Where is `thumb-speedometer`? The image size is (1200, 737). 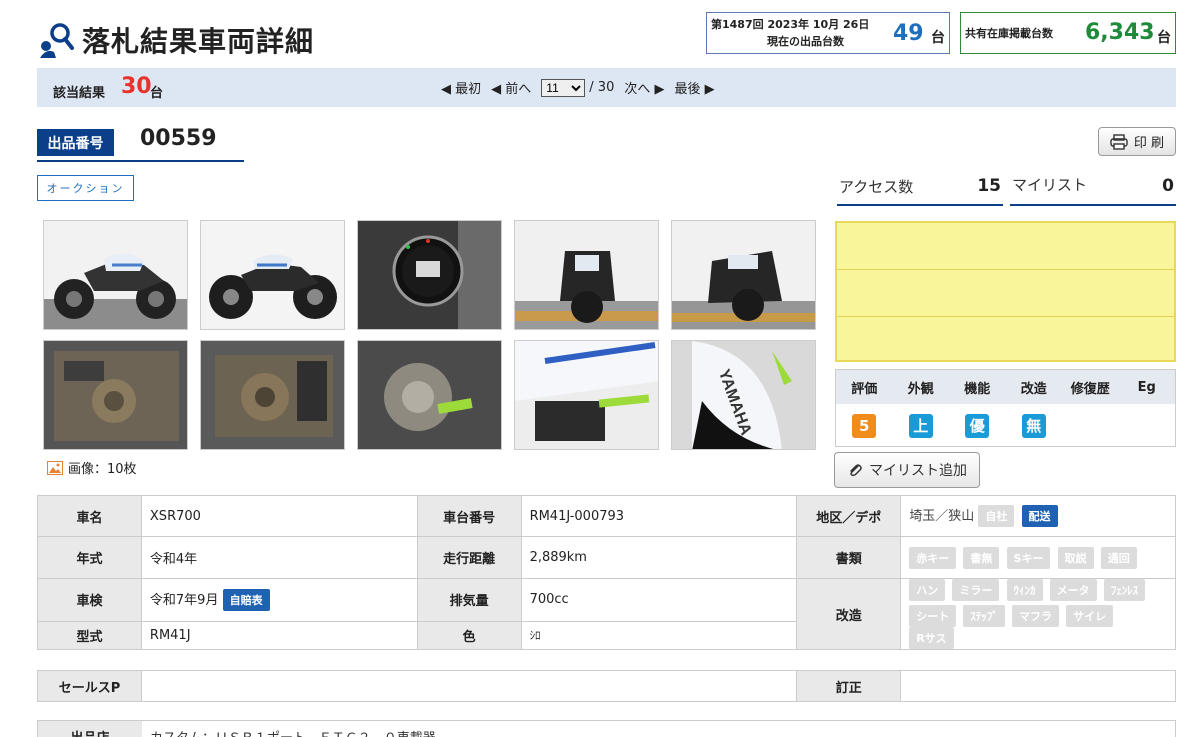 thumb-speedometer is located at coordinates (429, 275).